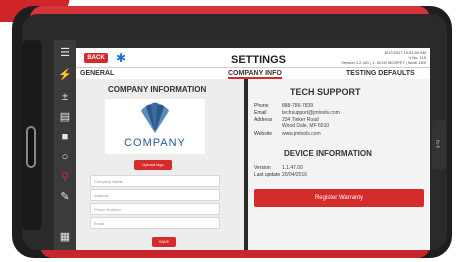  I want to click on support-phone-row: Phone 888-786-7839, so click(283, 106).